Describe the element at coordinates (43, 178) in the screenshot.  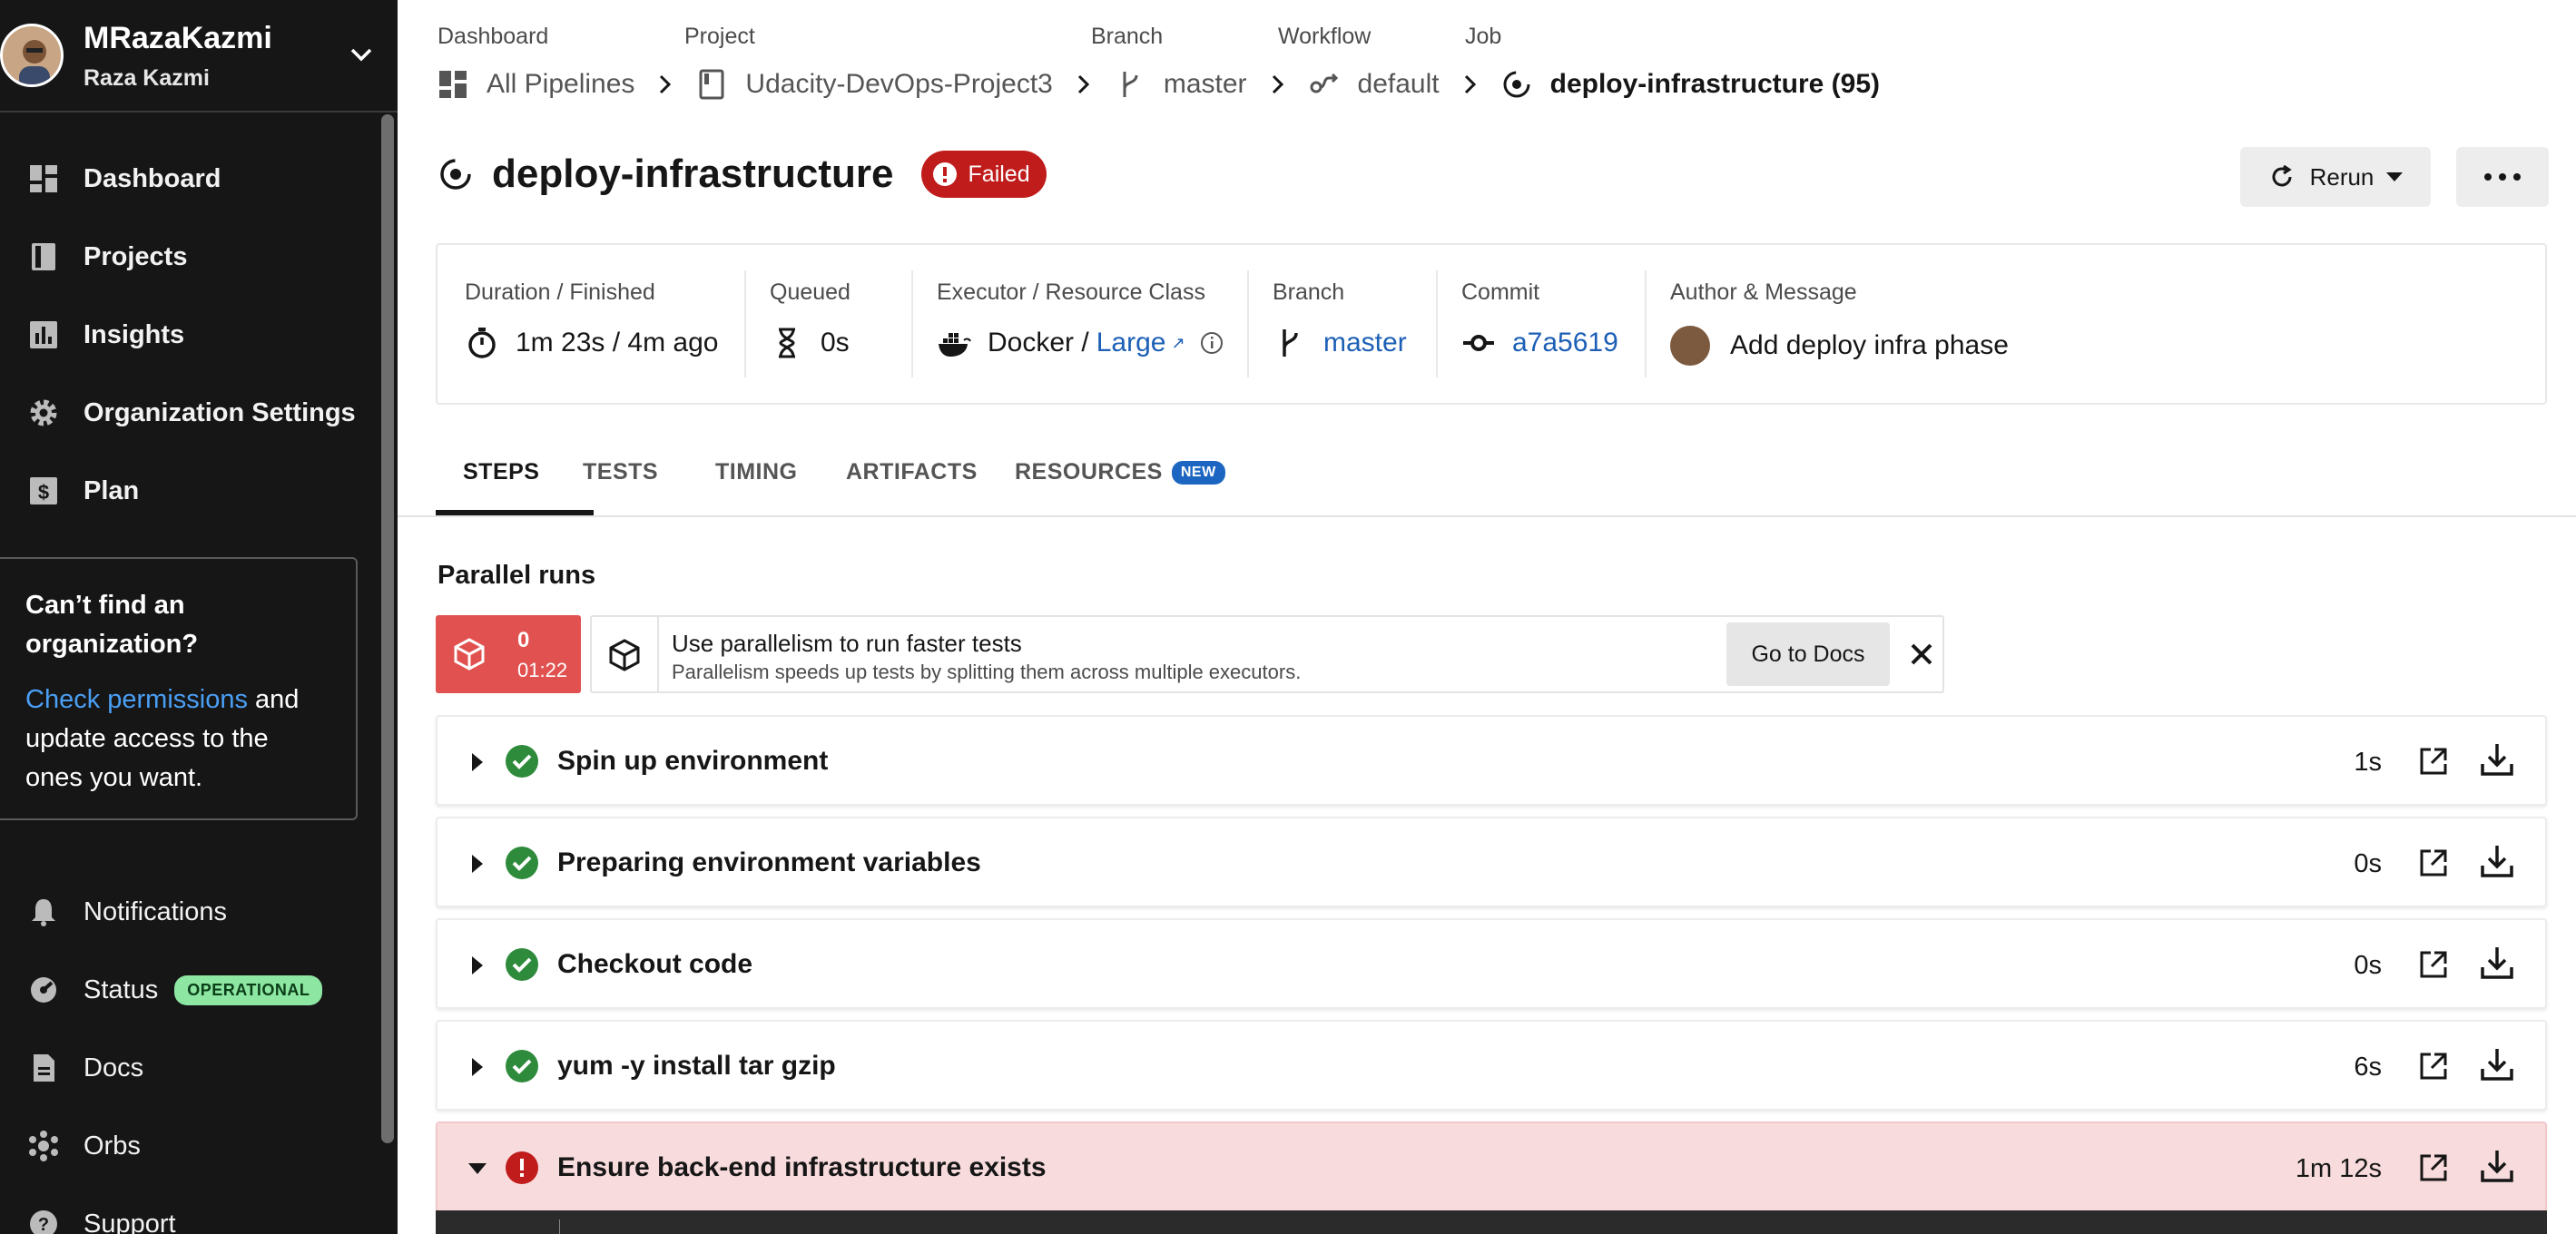
I see `dashboard-icon` at that location.